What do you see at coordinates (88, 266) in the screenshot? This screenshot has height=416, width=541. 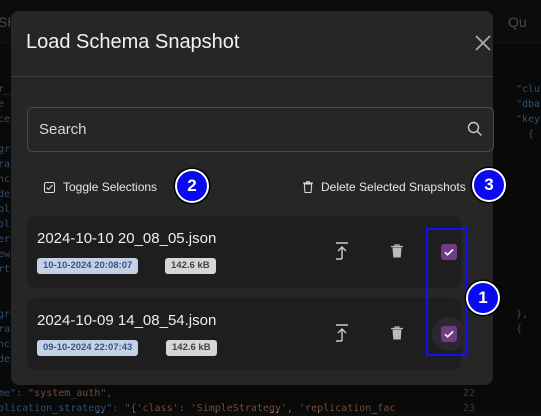 I see `snapshot-date-badge: 10-10-2024 20:08:07` at bounding box center [88, 266].